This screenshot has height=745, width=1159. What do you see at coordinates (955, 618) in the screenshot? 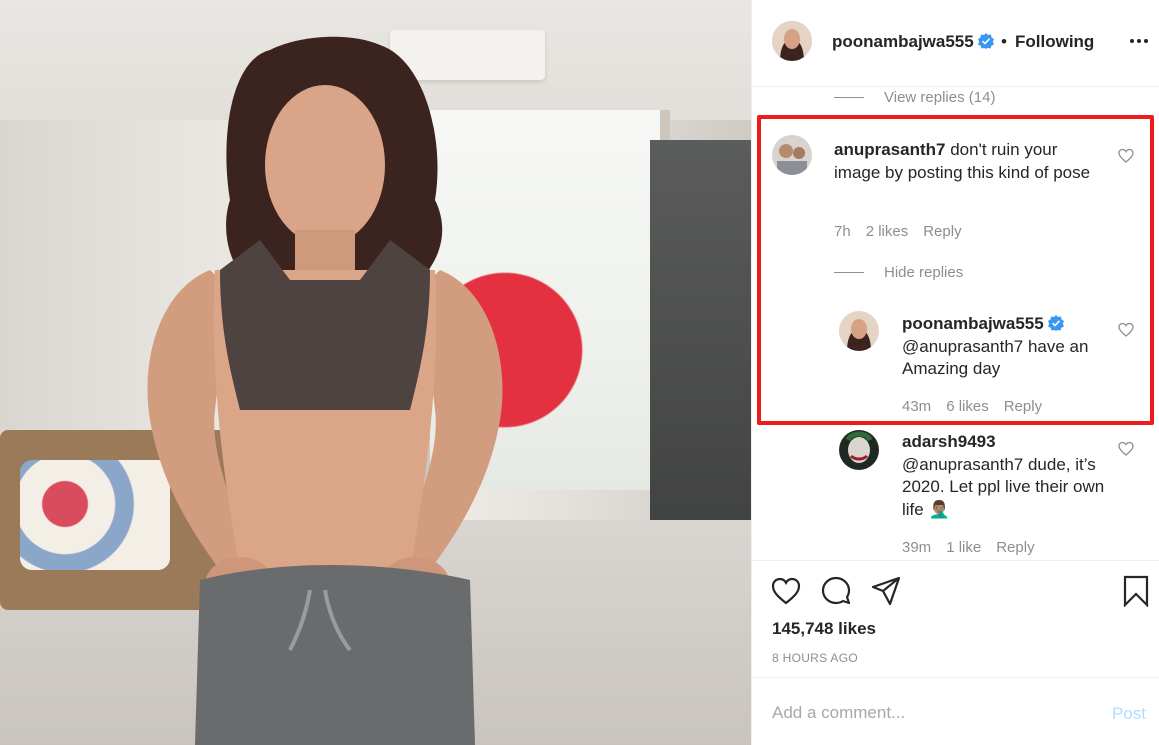
I see `post-actions: 145,748 likes 8 HOURS AGO` at bounding box center [955, 618].